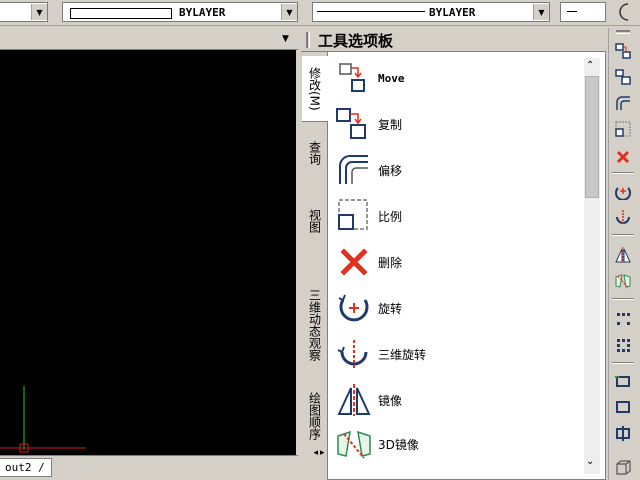 The width and height of the screenshot is (640, 480). Describe the element at coordinates (623, 319) in the screenshot. I see `array-icon` at that location.